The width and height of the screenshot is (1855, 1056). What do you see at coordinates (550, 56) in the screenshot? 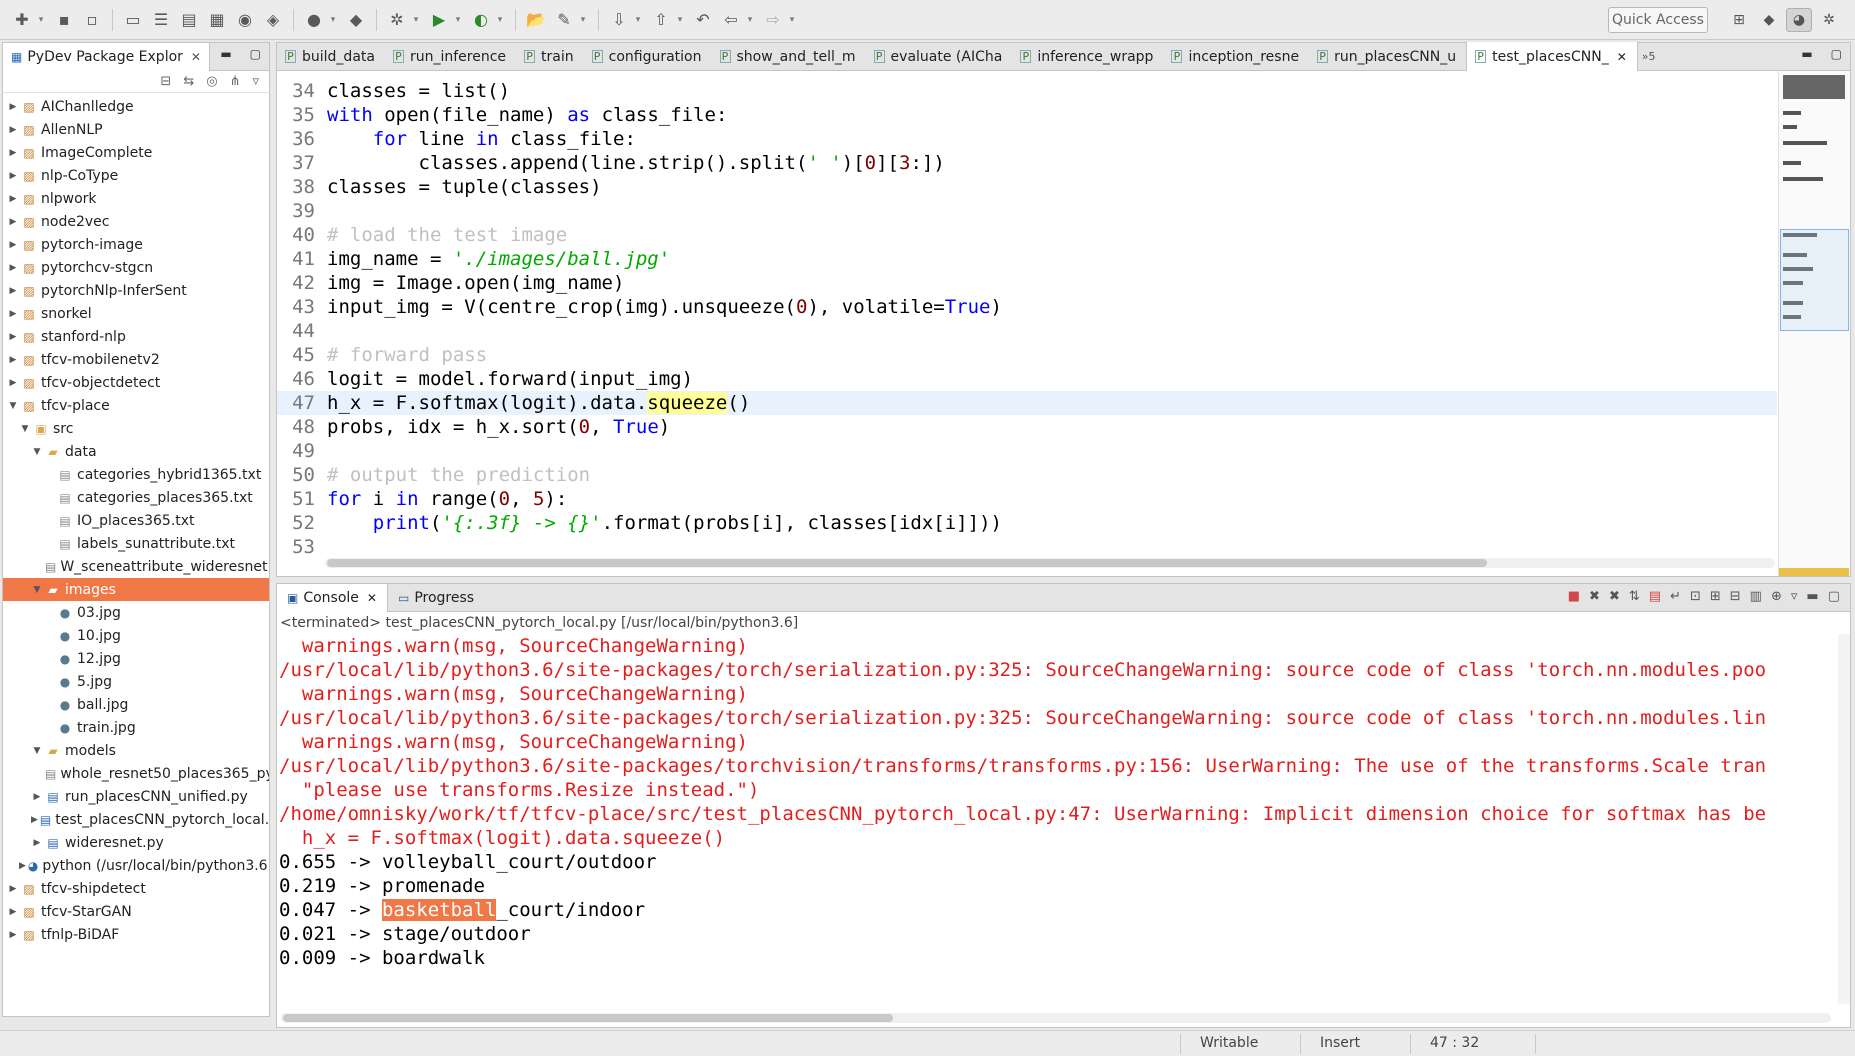
I see `editor-tab: Ptrain` at bounding box center [550, 56].